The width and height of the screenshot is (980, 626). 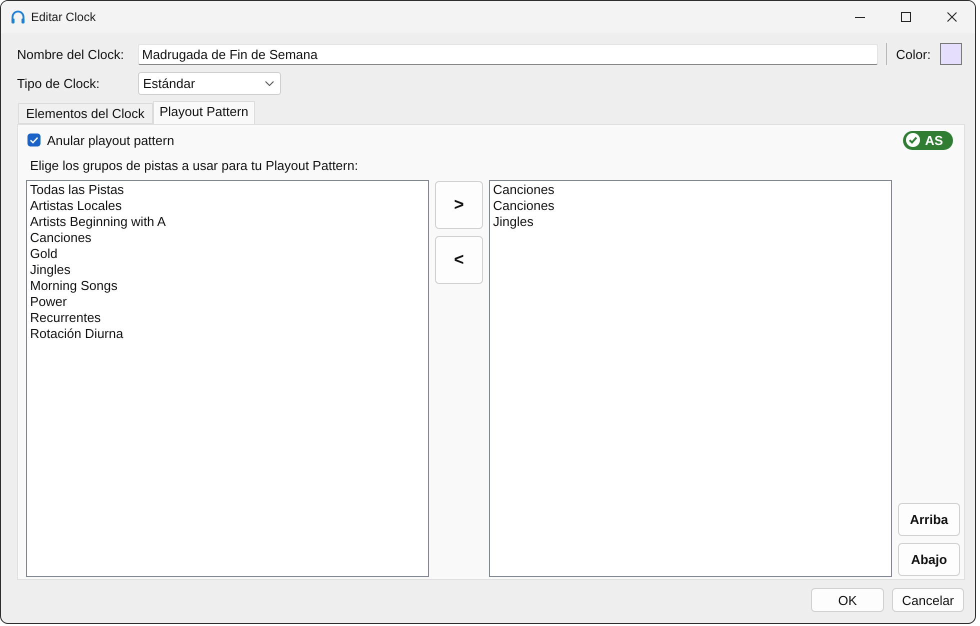 What do you see at coordinates (18, 17) in the screenshot?
I see `headphones-icon` at bounding box center [18, 17].